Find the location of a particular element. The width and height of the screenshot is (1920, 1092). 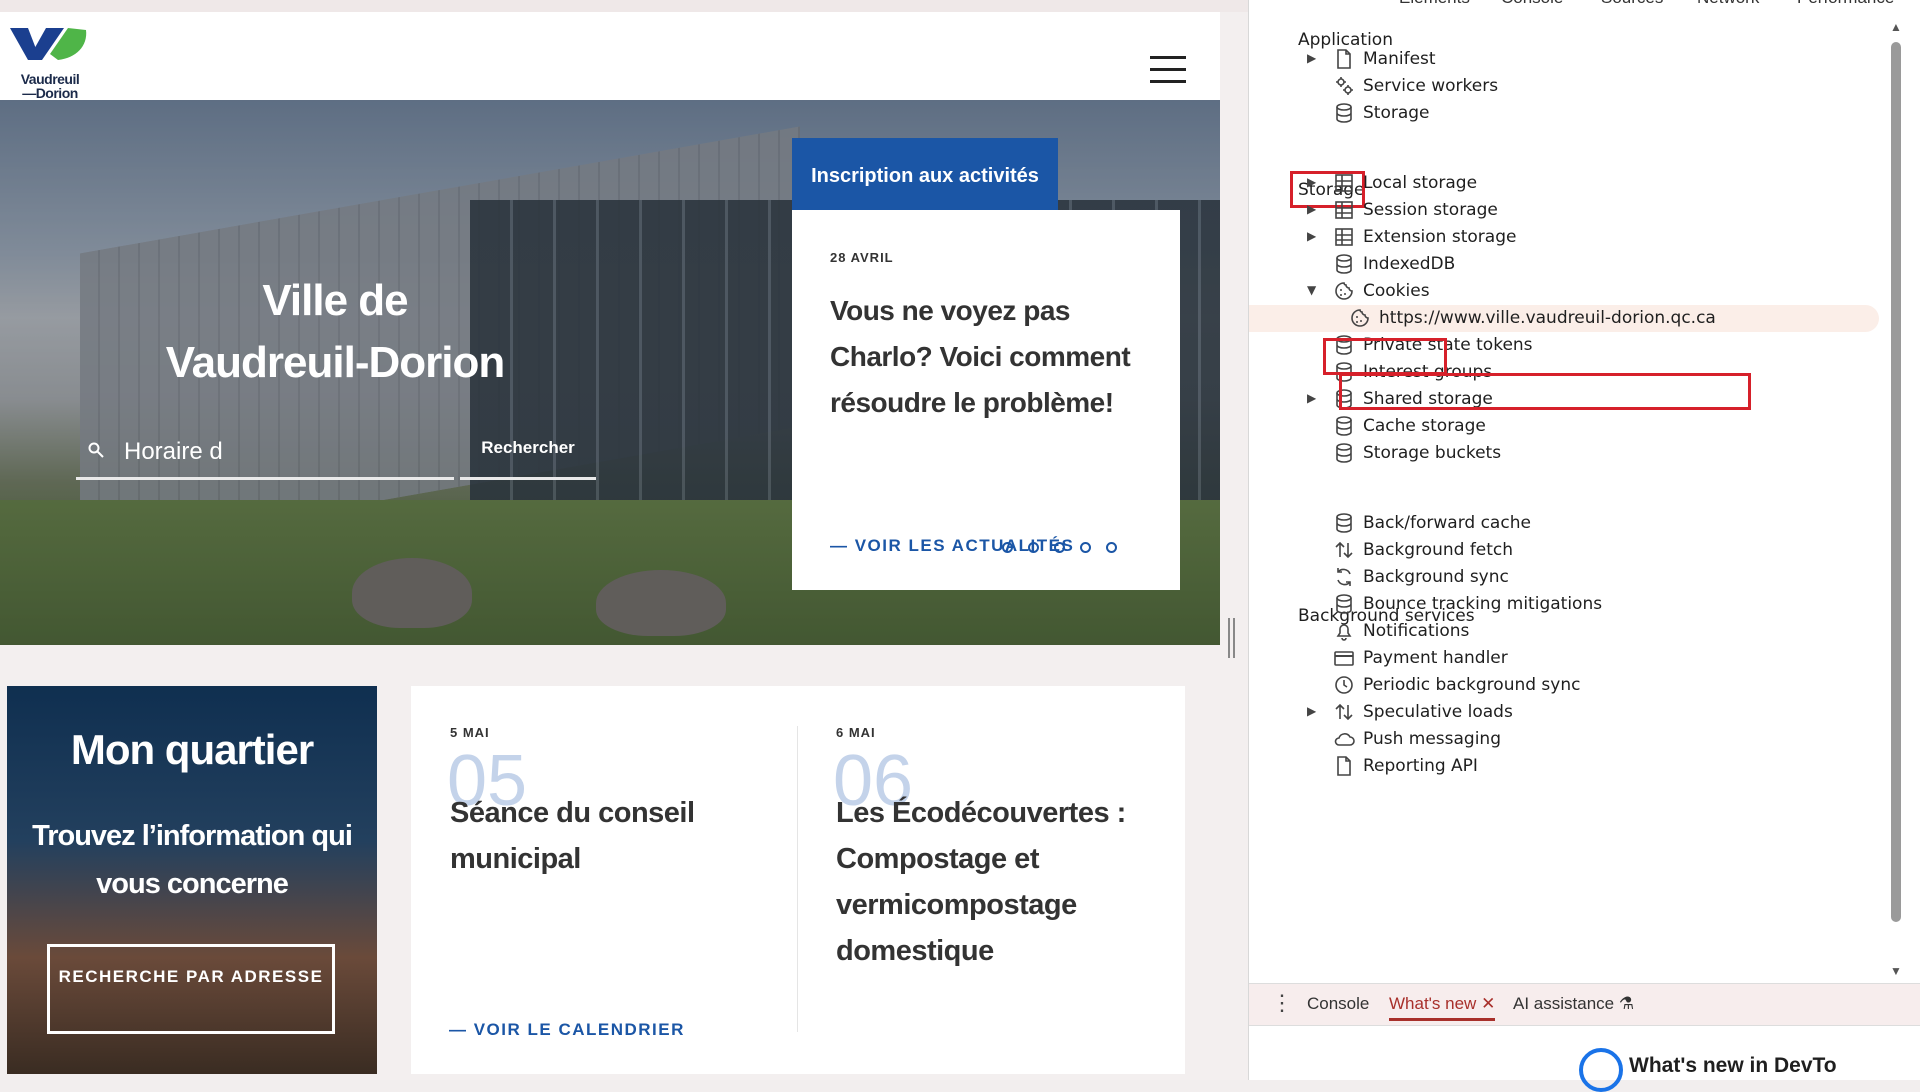

tree-item-payment-handler: Payment handler is located at coordinates (1564, 658).